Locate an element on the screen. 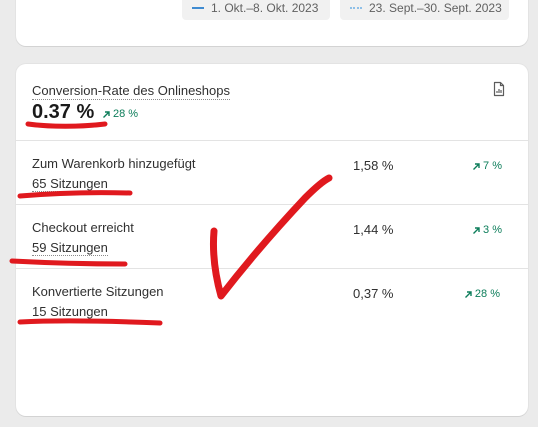 The width and height of the screenshot is (538, 427). row-label: Zum Warenkorb hinzugefügt is located at coordinates (114, 163).